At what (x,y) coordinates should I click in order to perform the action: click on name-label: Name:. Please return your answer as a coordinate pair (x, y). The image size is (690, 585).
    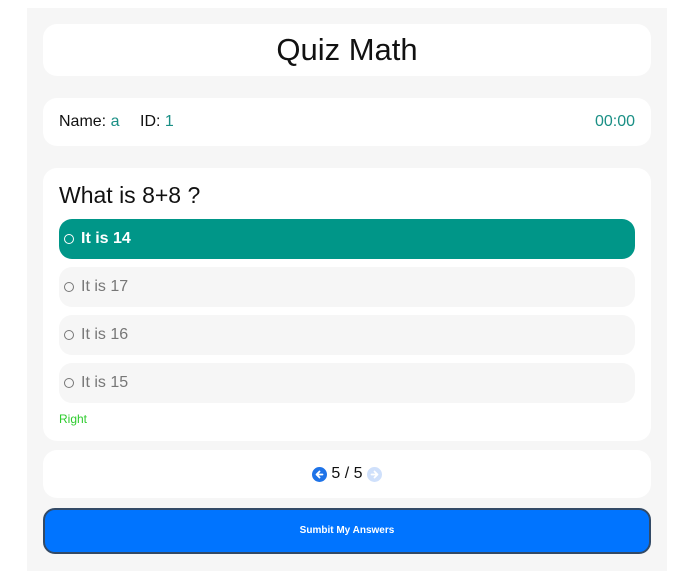
    Looking at the image, I should click on (83, 121).